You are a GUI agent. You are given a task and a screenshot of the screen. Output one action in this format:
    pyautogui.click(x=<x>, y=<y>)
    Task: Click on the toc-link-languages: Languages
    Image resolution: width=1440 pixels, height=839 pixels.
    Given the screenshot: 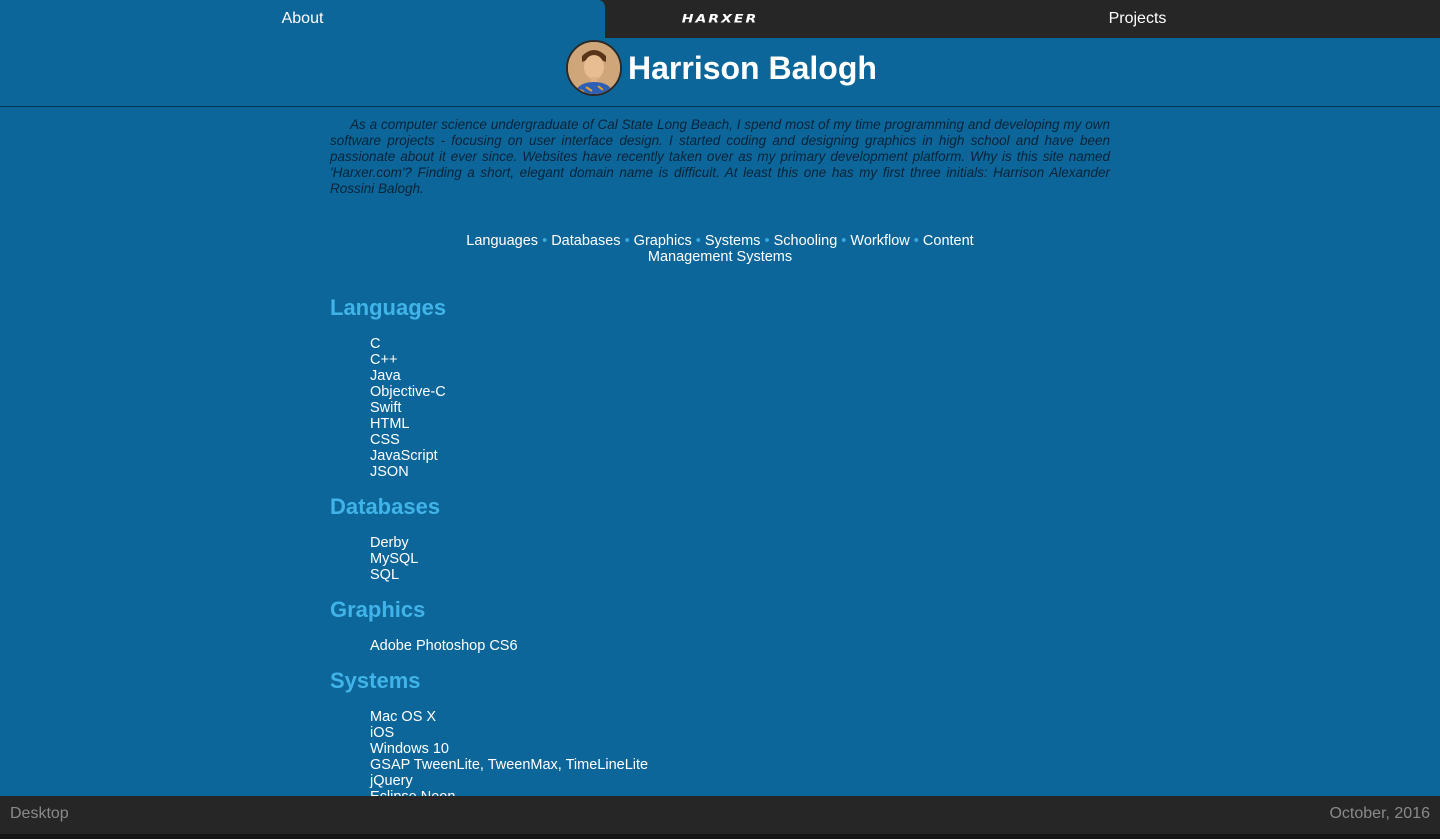 What is the action you would take?
    pyautogui.click(x=502, y=241)
    